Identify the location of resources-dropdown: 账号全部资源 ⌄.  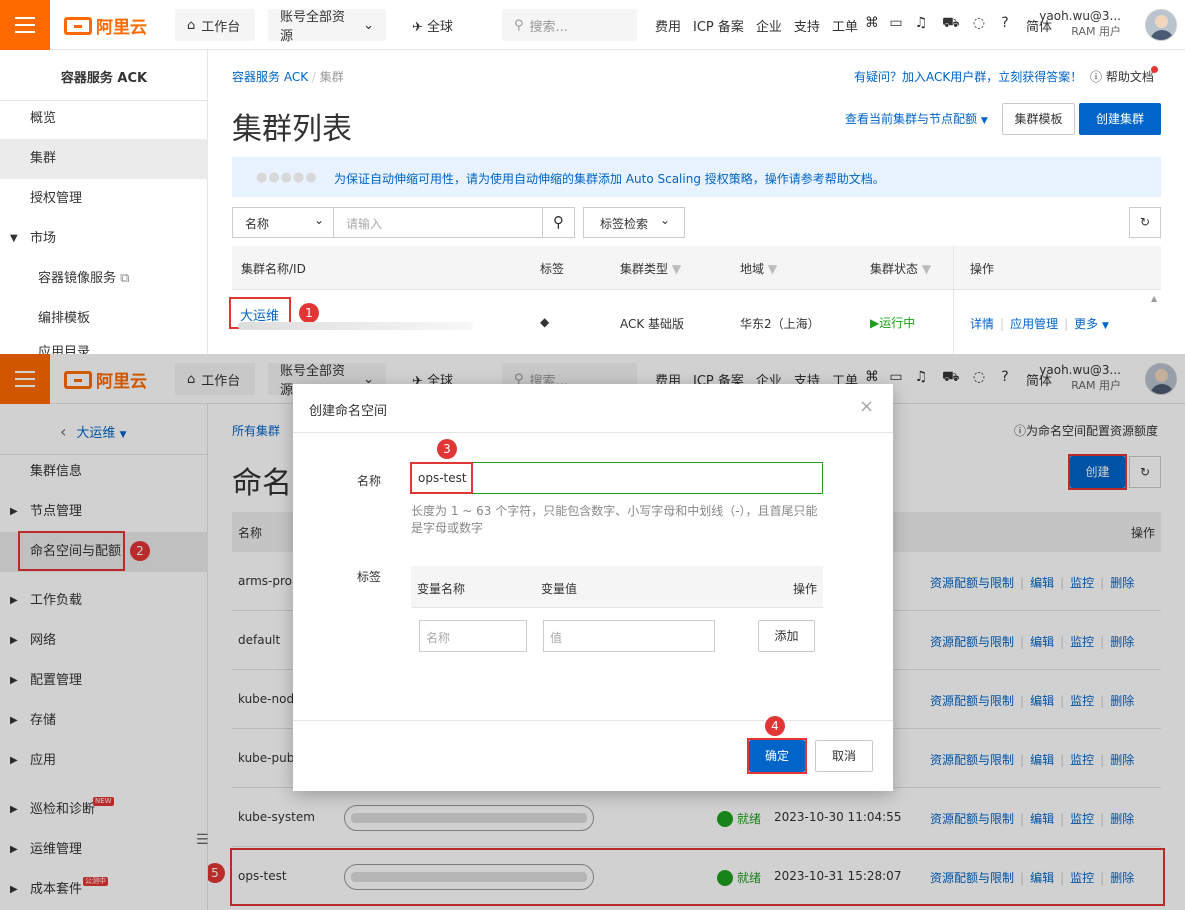
(327, 26).